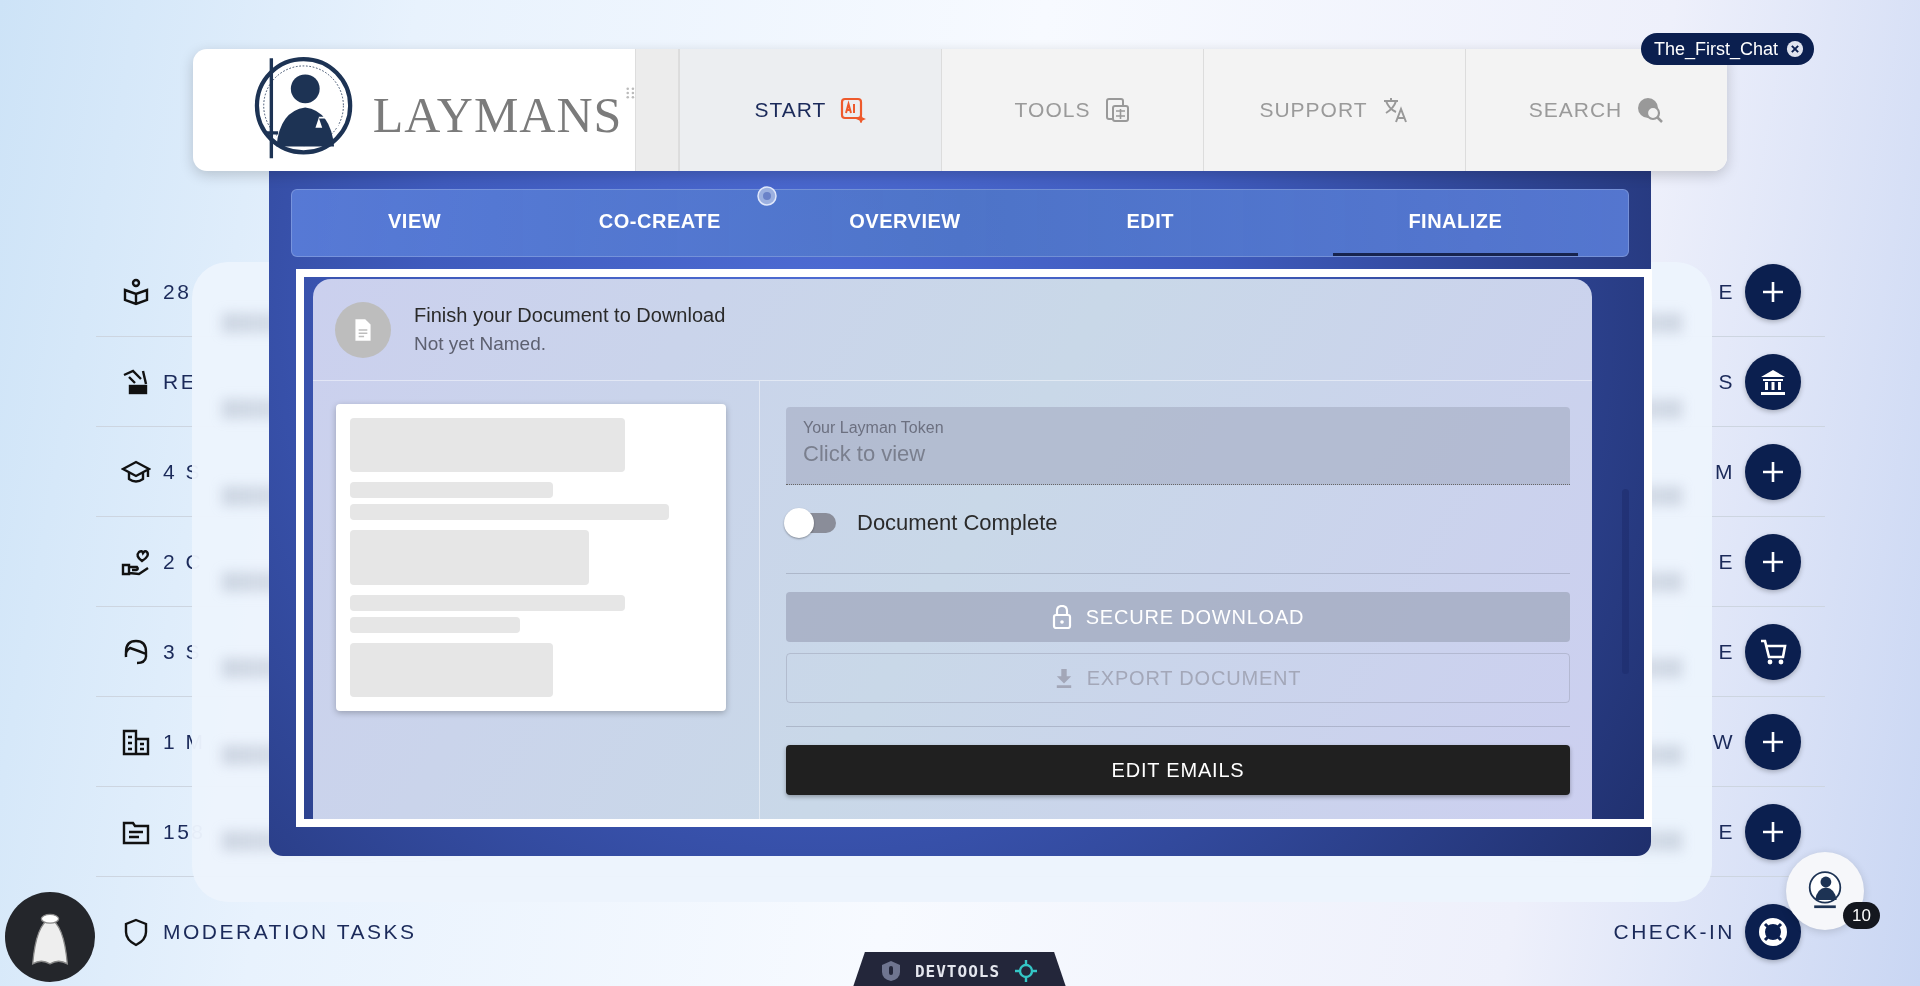  Describe the element at coordinates (853, 110) in the screenshot. I see `ai-sparkle-icon` at that location.